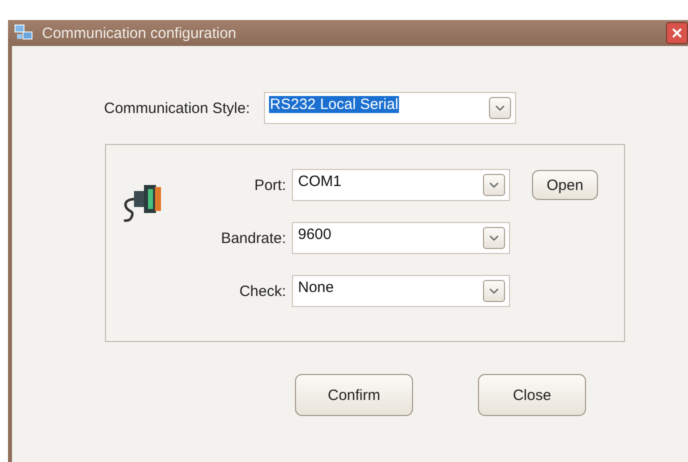  I want to click on close-icon, so click(677, 33).